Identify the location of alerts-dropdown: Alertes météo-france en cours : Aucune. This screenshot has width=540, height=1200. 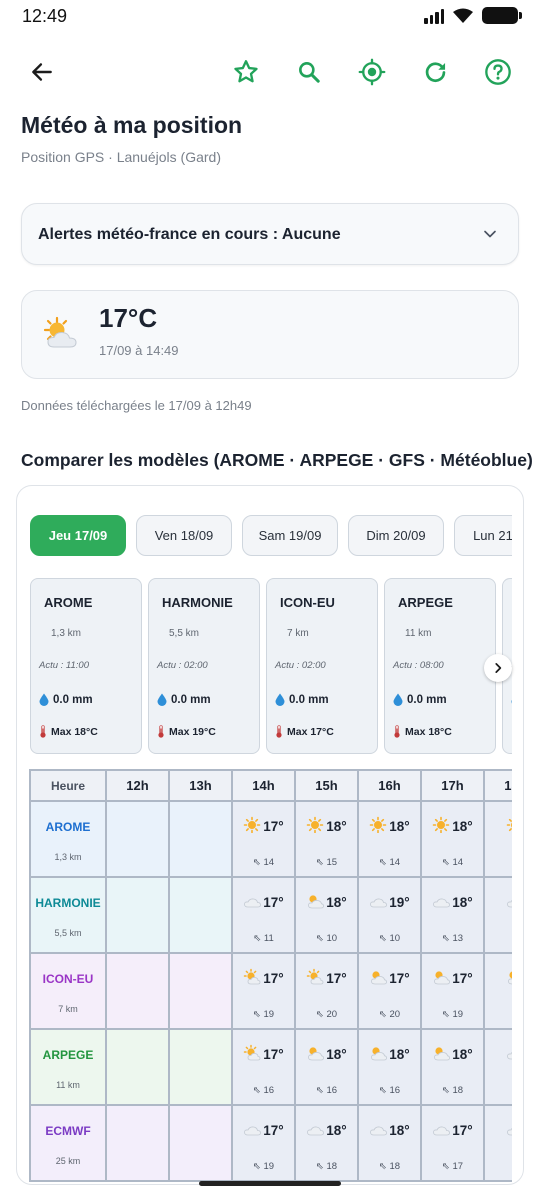
(270, 234).